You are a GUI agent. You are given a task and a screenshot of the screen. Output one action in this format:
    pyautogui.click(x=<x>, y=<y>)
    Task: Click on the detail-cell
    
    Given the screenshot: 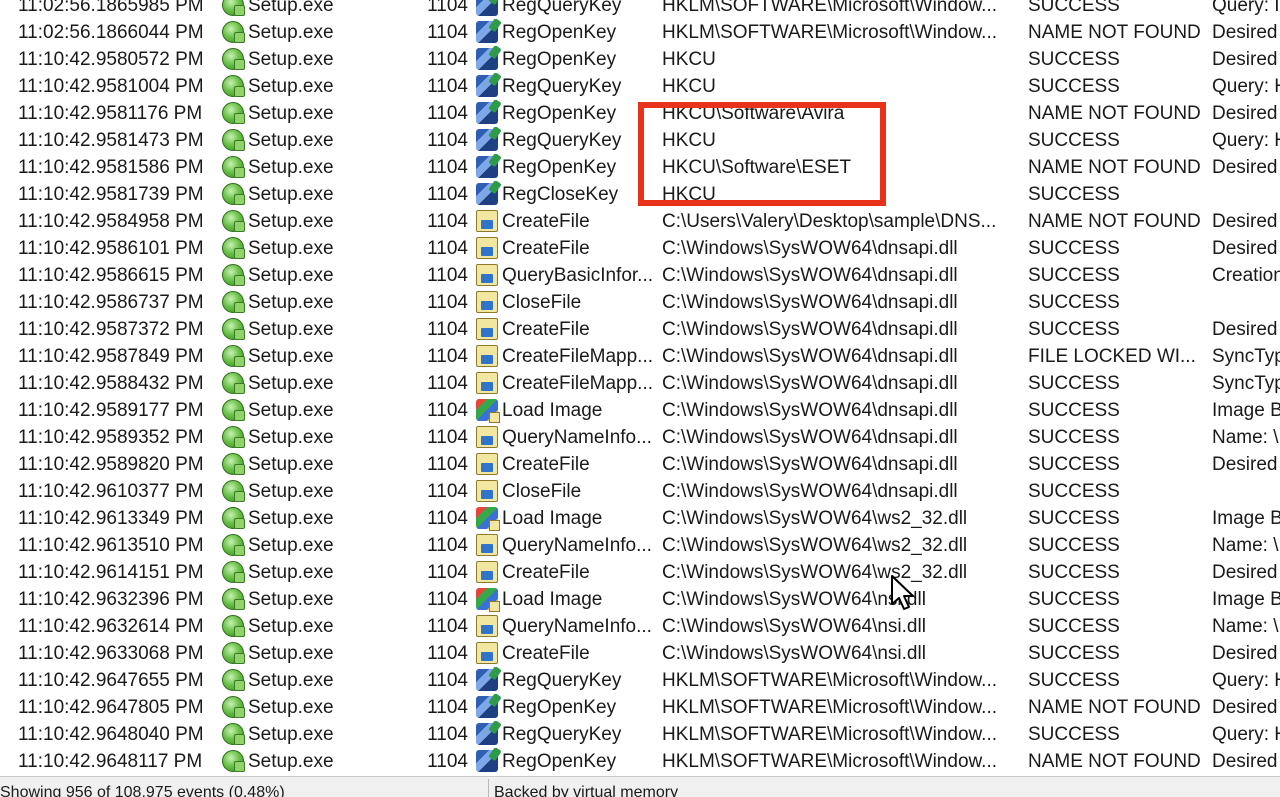 What is the action you would take?
    pyautogui.click(x=1246, y=194)
    